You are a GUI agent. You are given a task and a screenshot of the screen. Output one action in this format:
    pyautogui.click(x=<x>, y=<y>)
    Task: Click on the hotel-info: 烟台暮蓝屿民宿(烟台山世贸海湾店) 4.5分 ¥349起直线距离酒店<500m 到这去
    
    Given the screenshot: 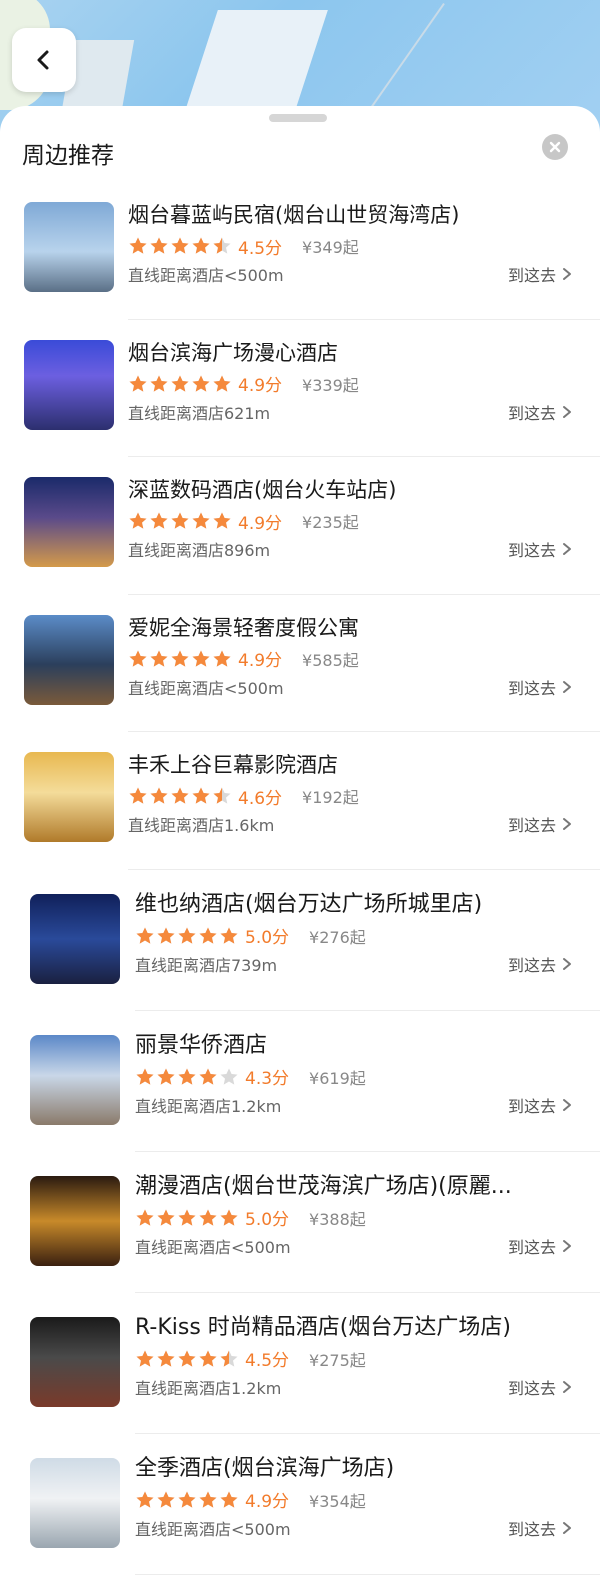 What is the action you would take?
    pyautogui.click(x=354, y=244)
    